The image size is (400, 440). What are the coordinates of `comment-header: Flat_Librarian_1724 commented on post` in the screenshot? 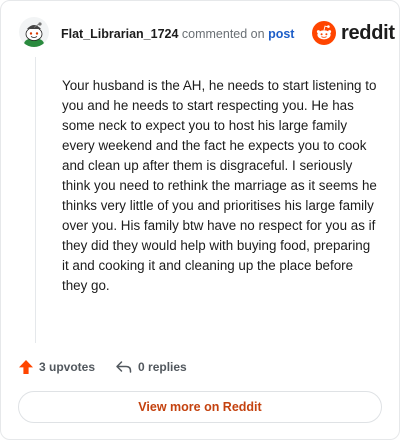 It's located at (177, 34).